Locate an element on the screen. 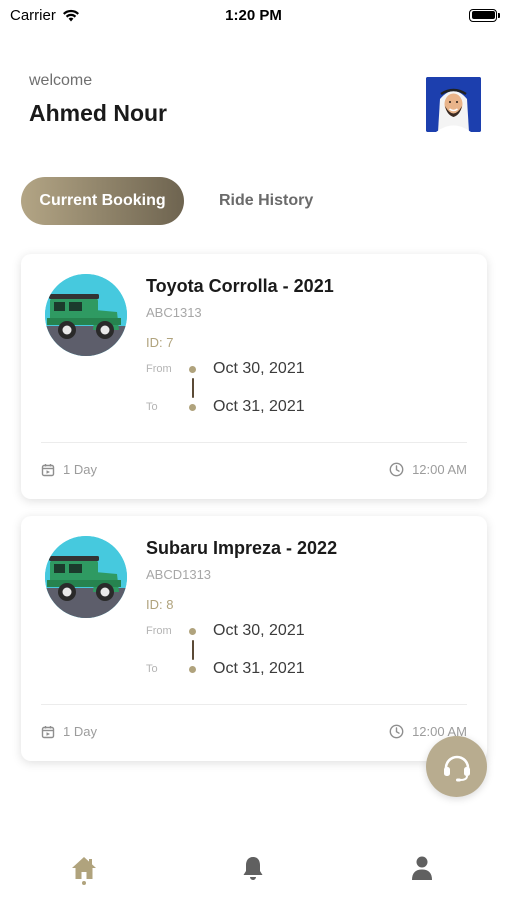  tab-ride-history: Ride History is located at coordinates (266, 201).